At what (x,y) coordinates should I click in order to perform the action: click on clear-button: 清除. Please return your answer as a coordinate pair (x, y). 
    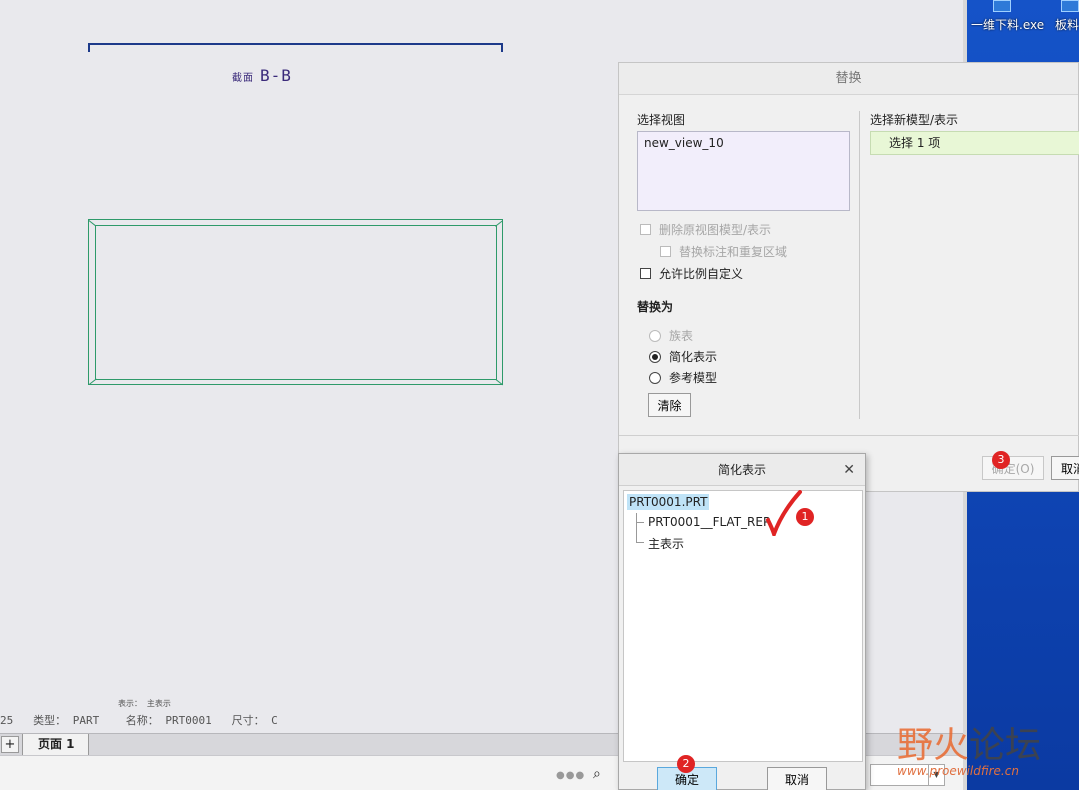
    Looking at the image, I should click on (669, 405).